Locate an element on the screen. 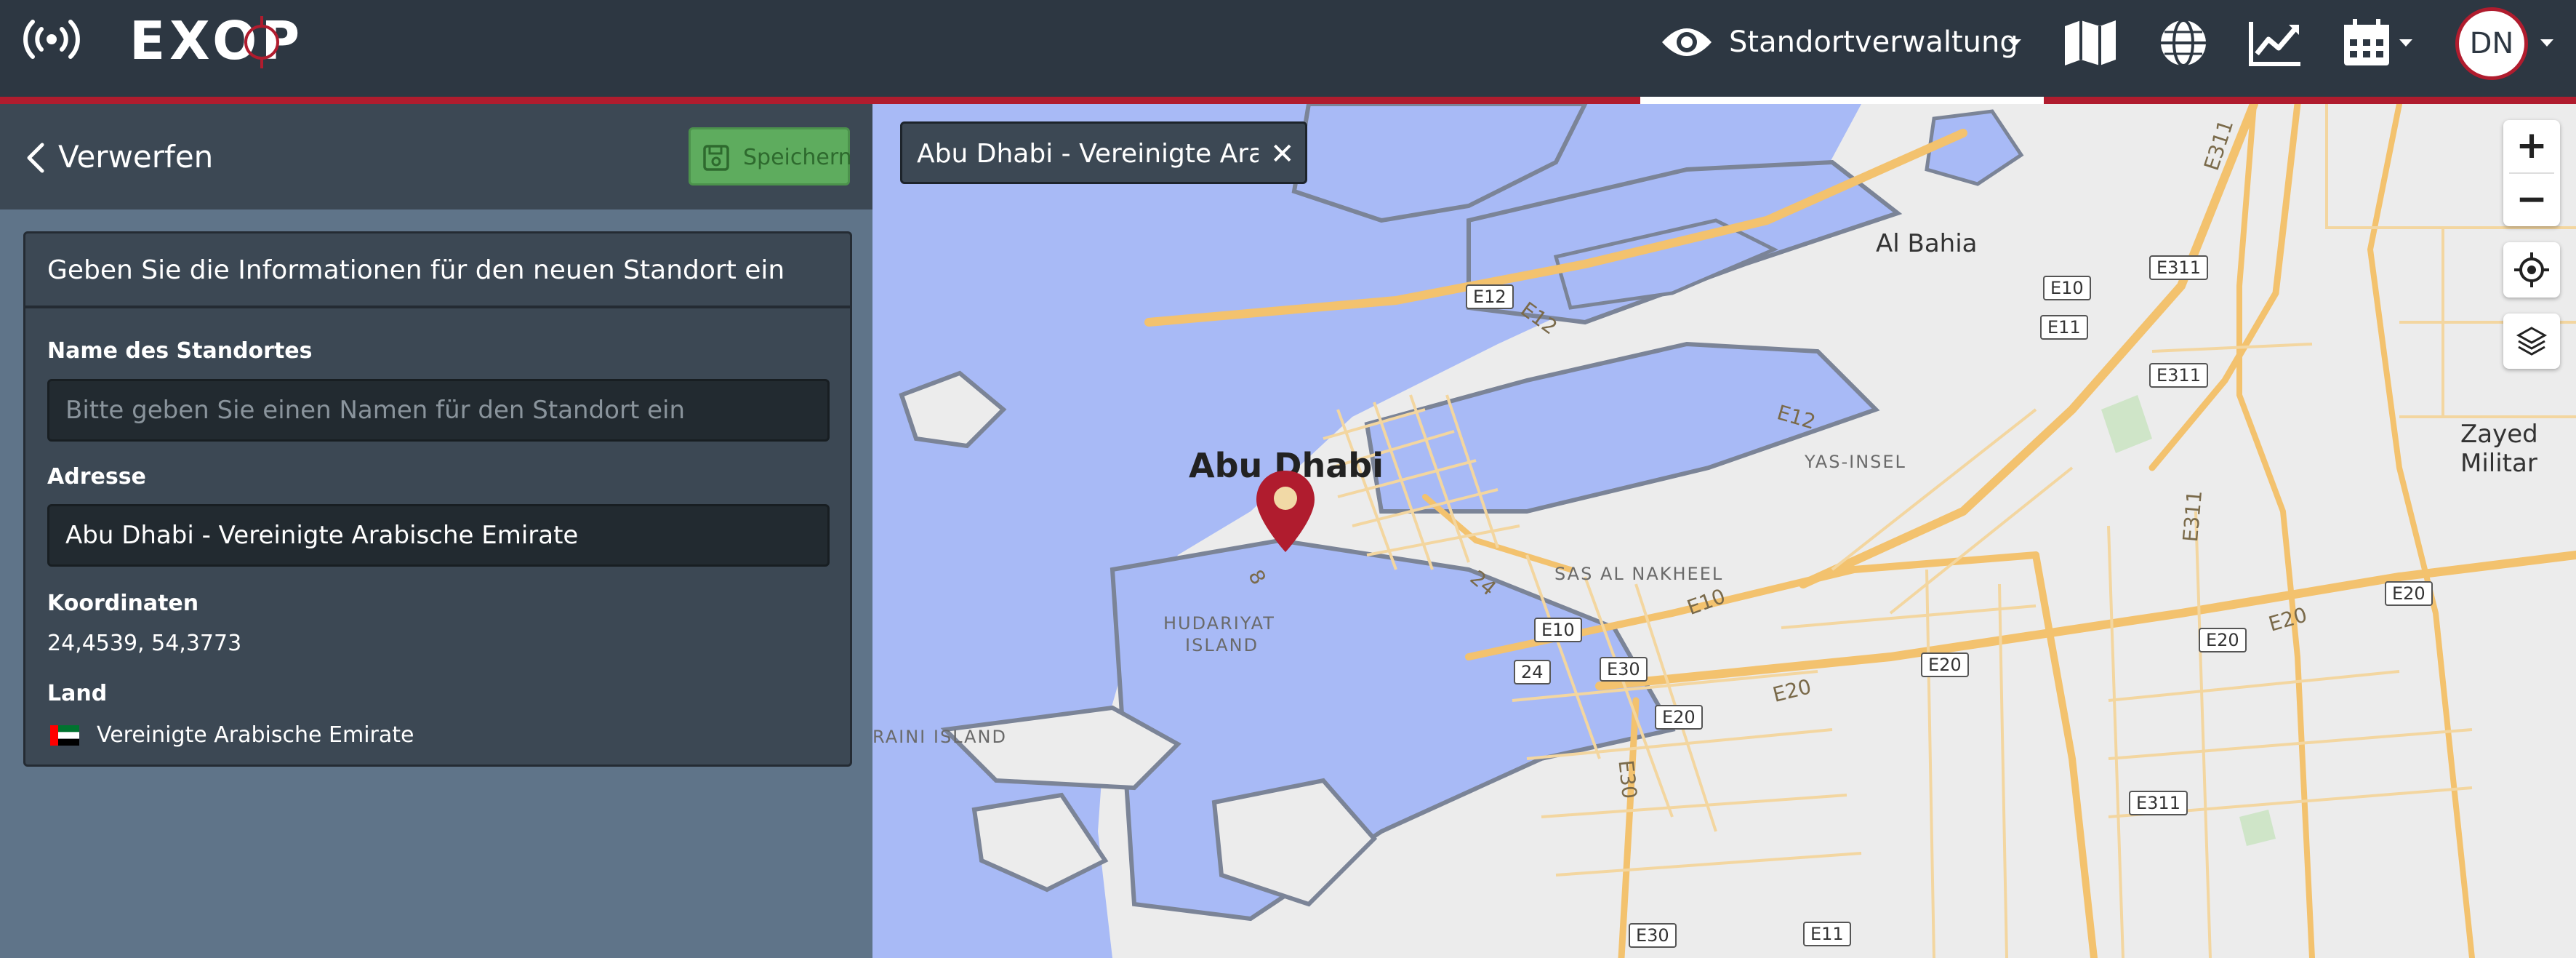  map-region-label: HUDARIYAT is located at coordinates (1219, 623).